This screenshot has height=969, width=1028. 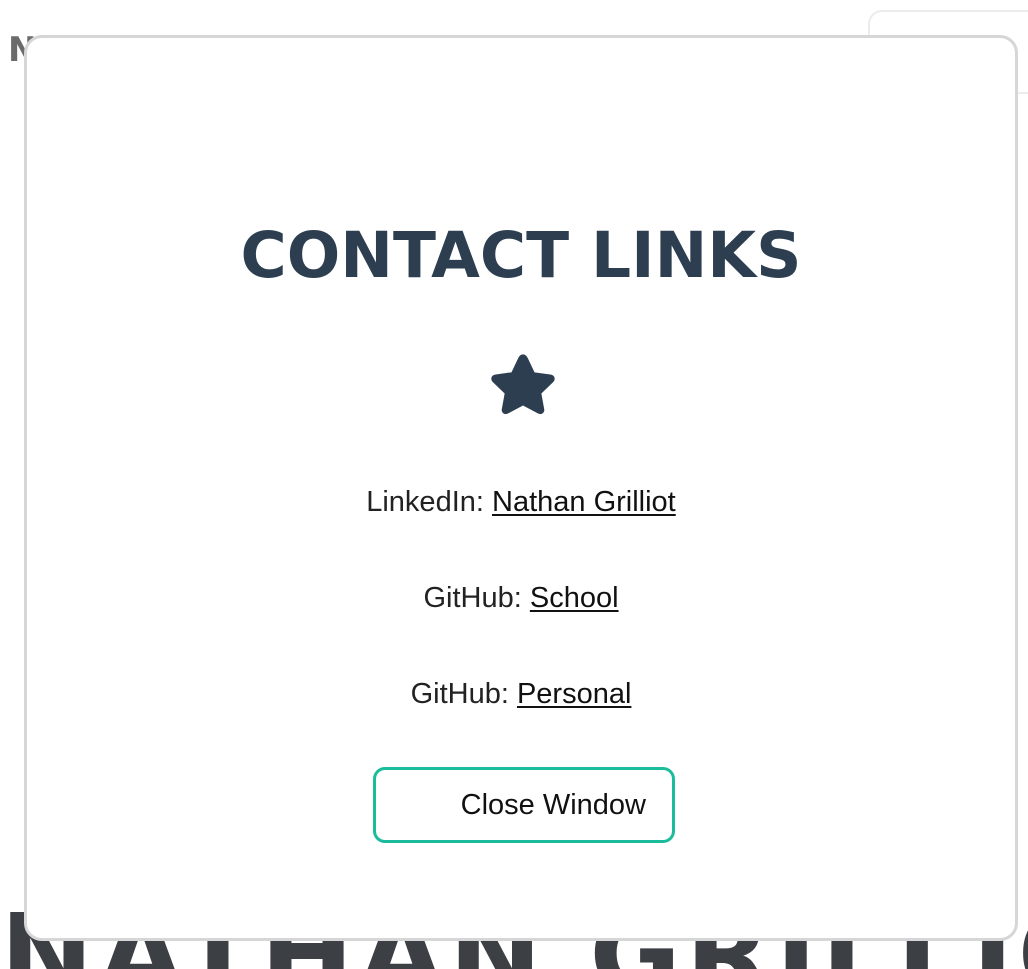 What do you see at coordinates (574, 694) in the screenshot?
I see `github-personal-link: Personal` at bounding box center [574, 694].